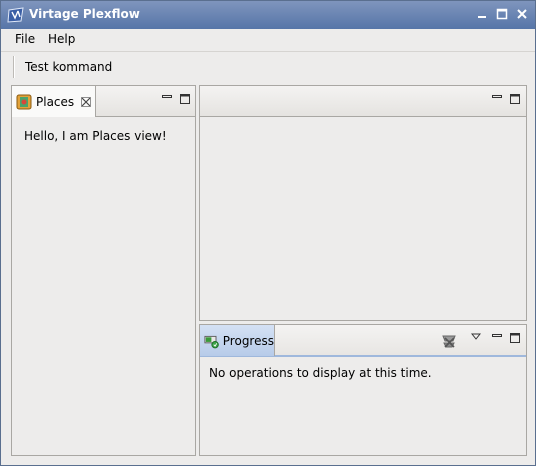 The image size is (536, 466). What do you see at coordinates (248, 340) in the screenshot?
I see `progress-tab-label: Progress` at bounding box center [248, 340].